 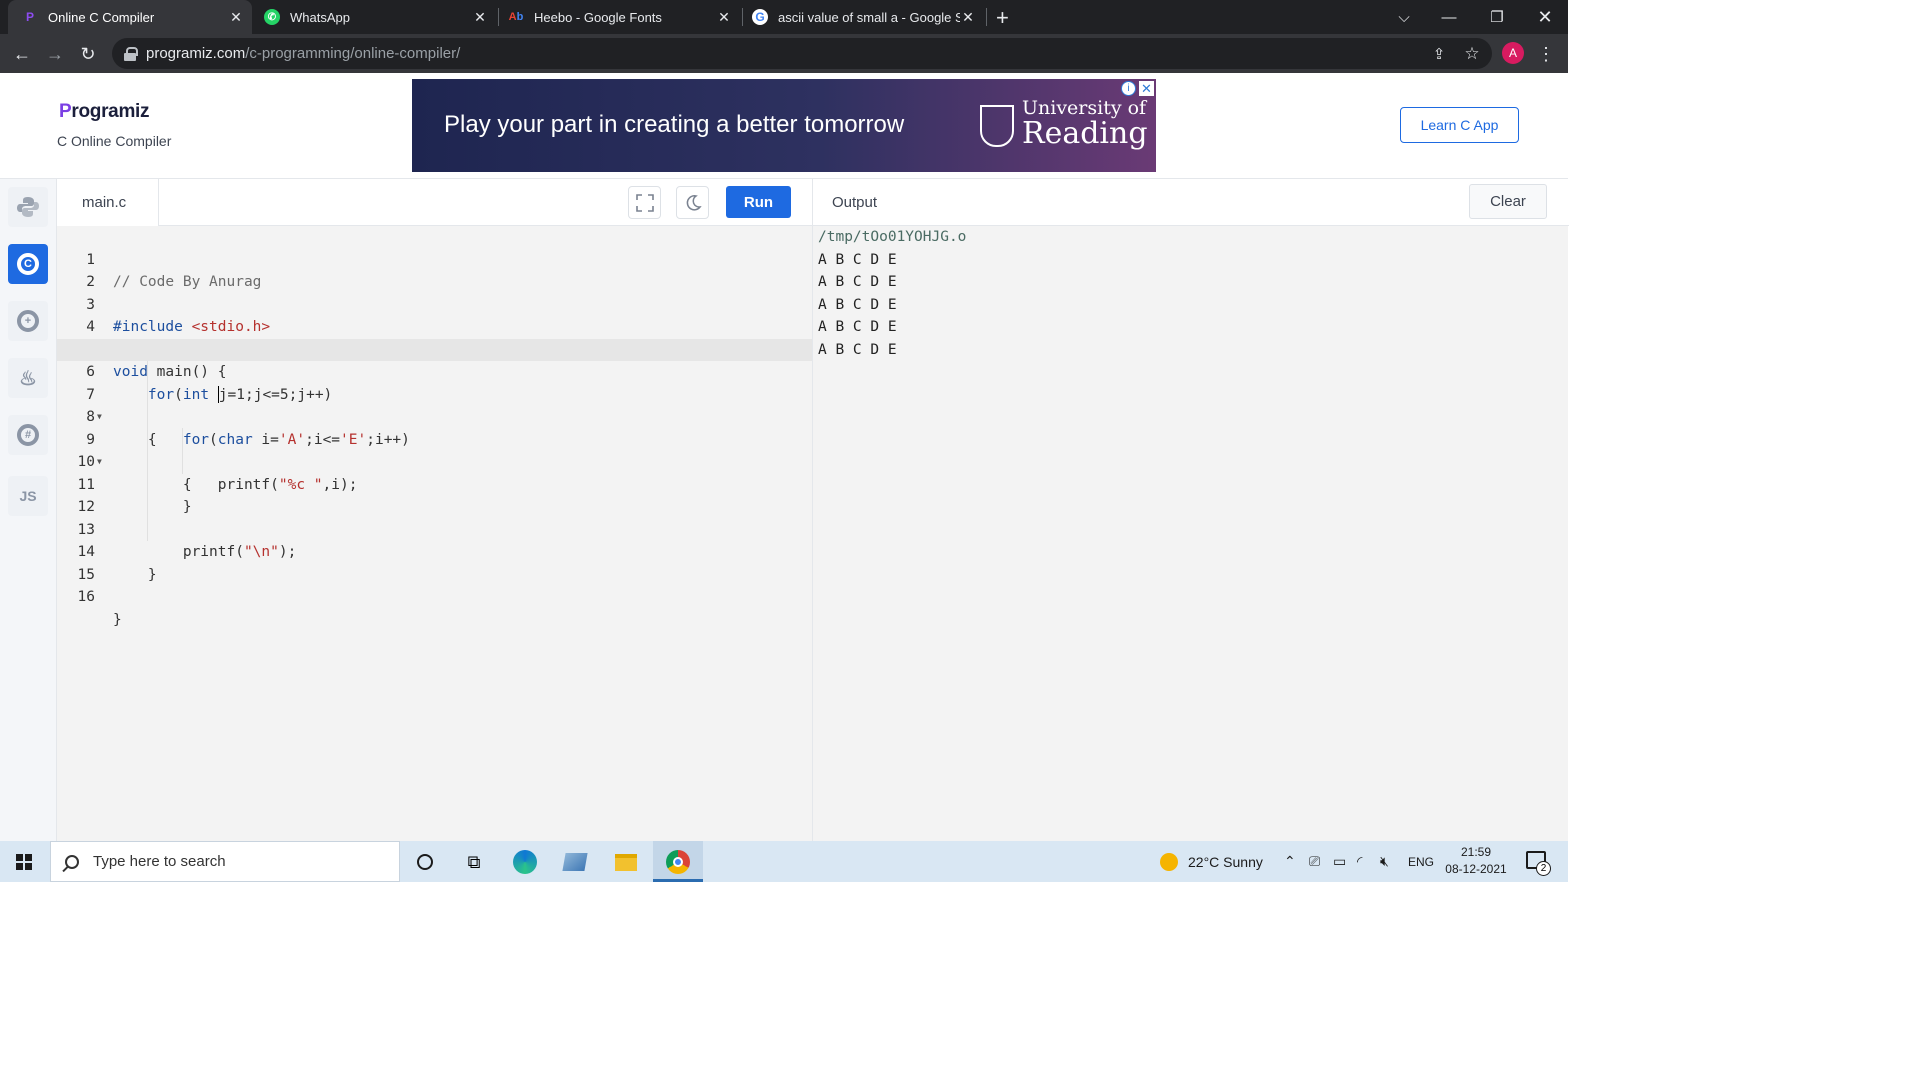 I want to click on programiz-logo: Programiz, so click(x=104, y=112).